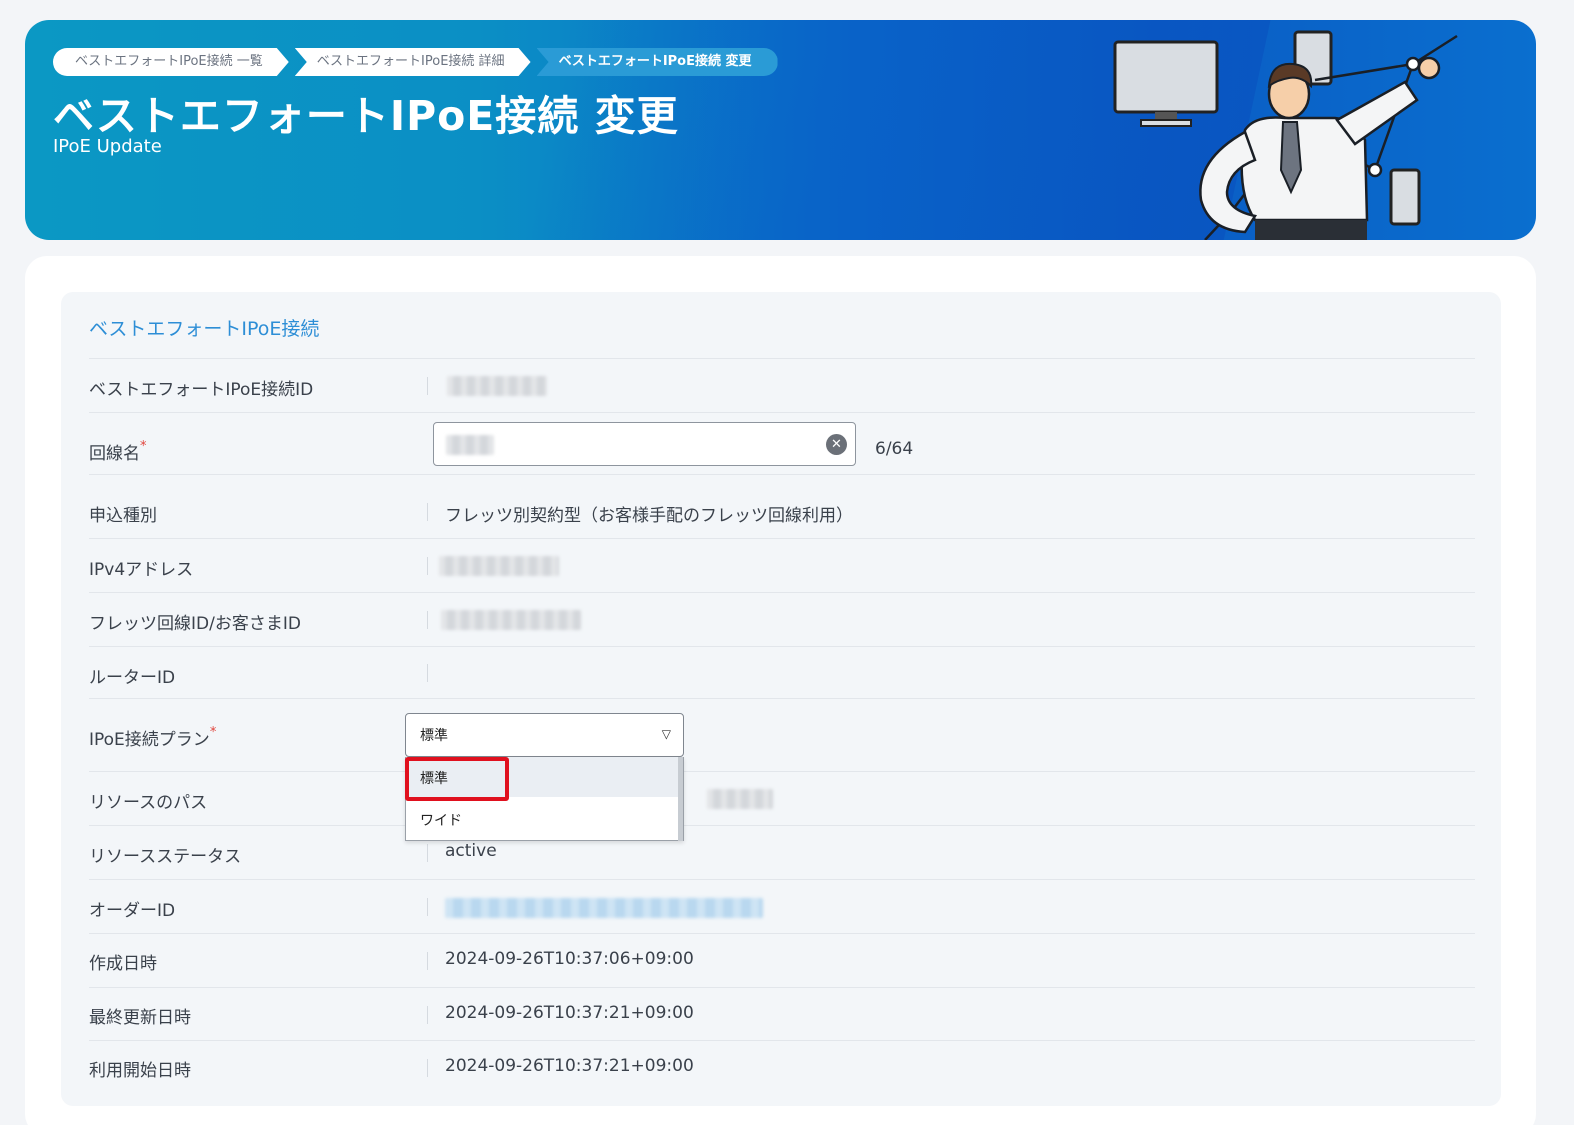 This screenshot has height=1125, width=1574. I want to click on row-order-id: オーダーID, so click(782, 907).